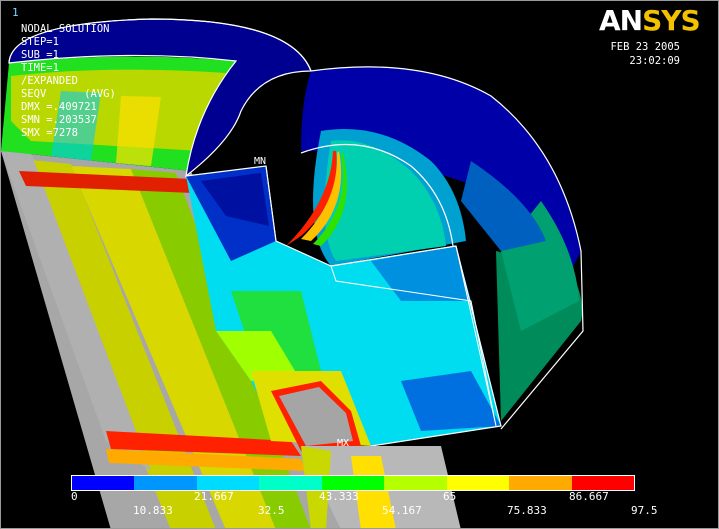 Image resolution: width=719 pixels, height=529 pixels. Describe the element at coordinates (343, 443) in the screenshot. I see `max-marker: MX` at that location.